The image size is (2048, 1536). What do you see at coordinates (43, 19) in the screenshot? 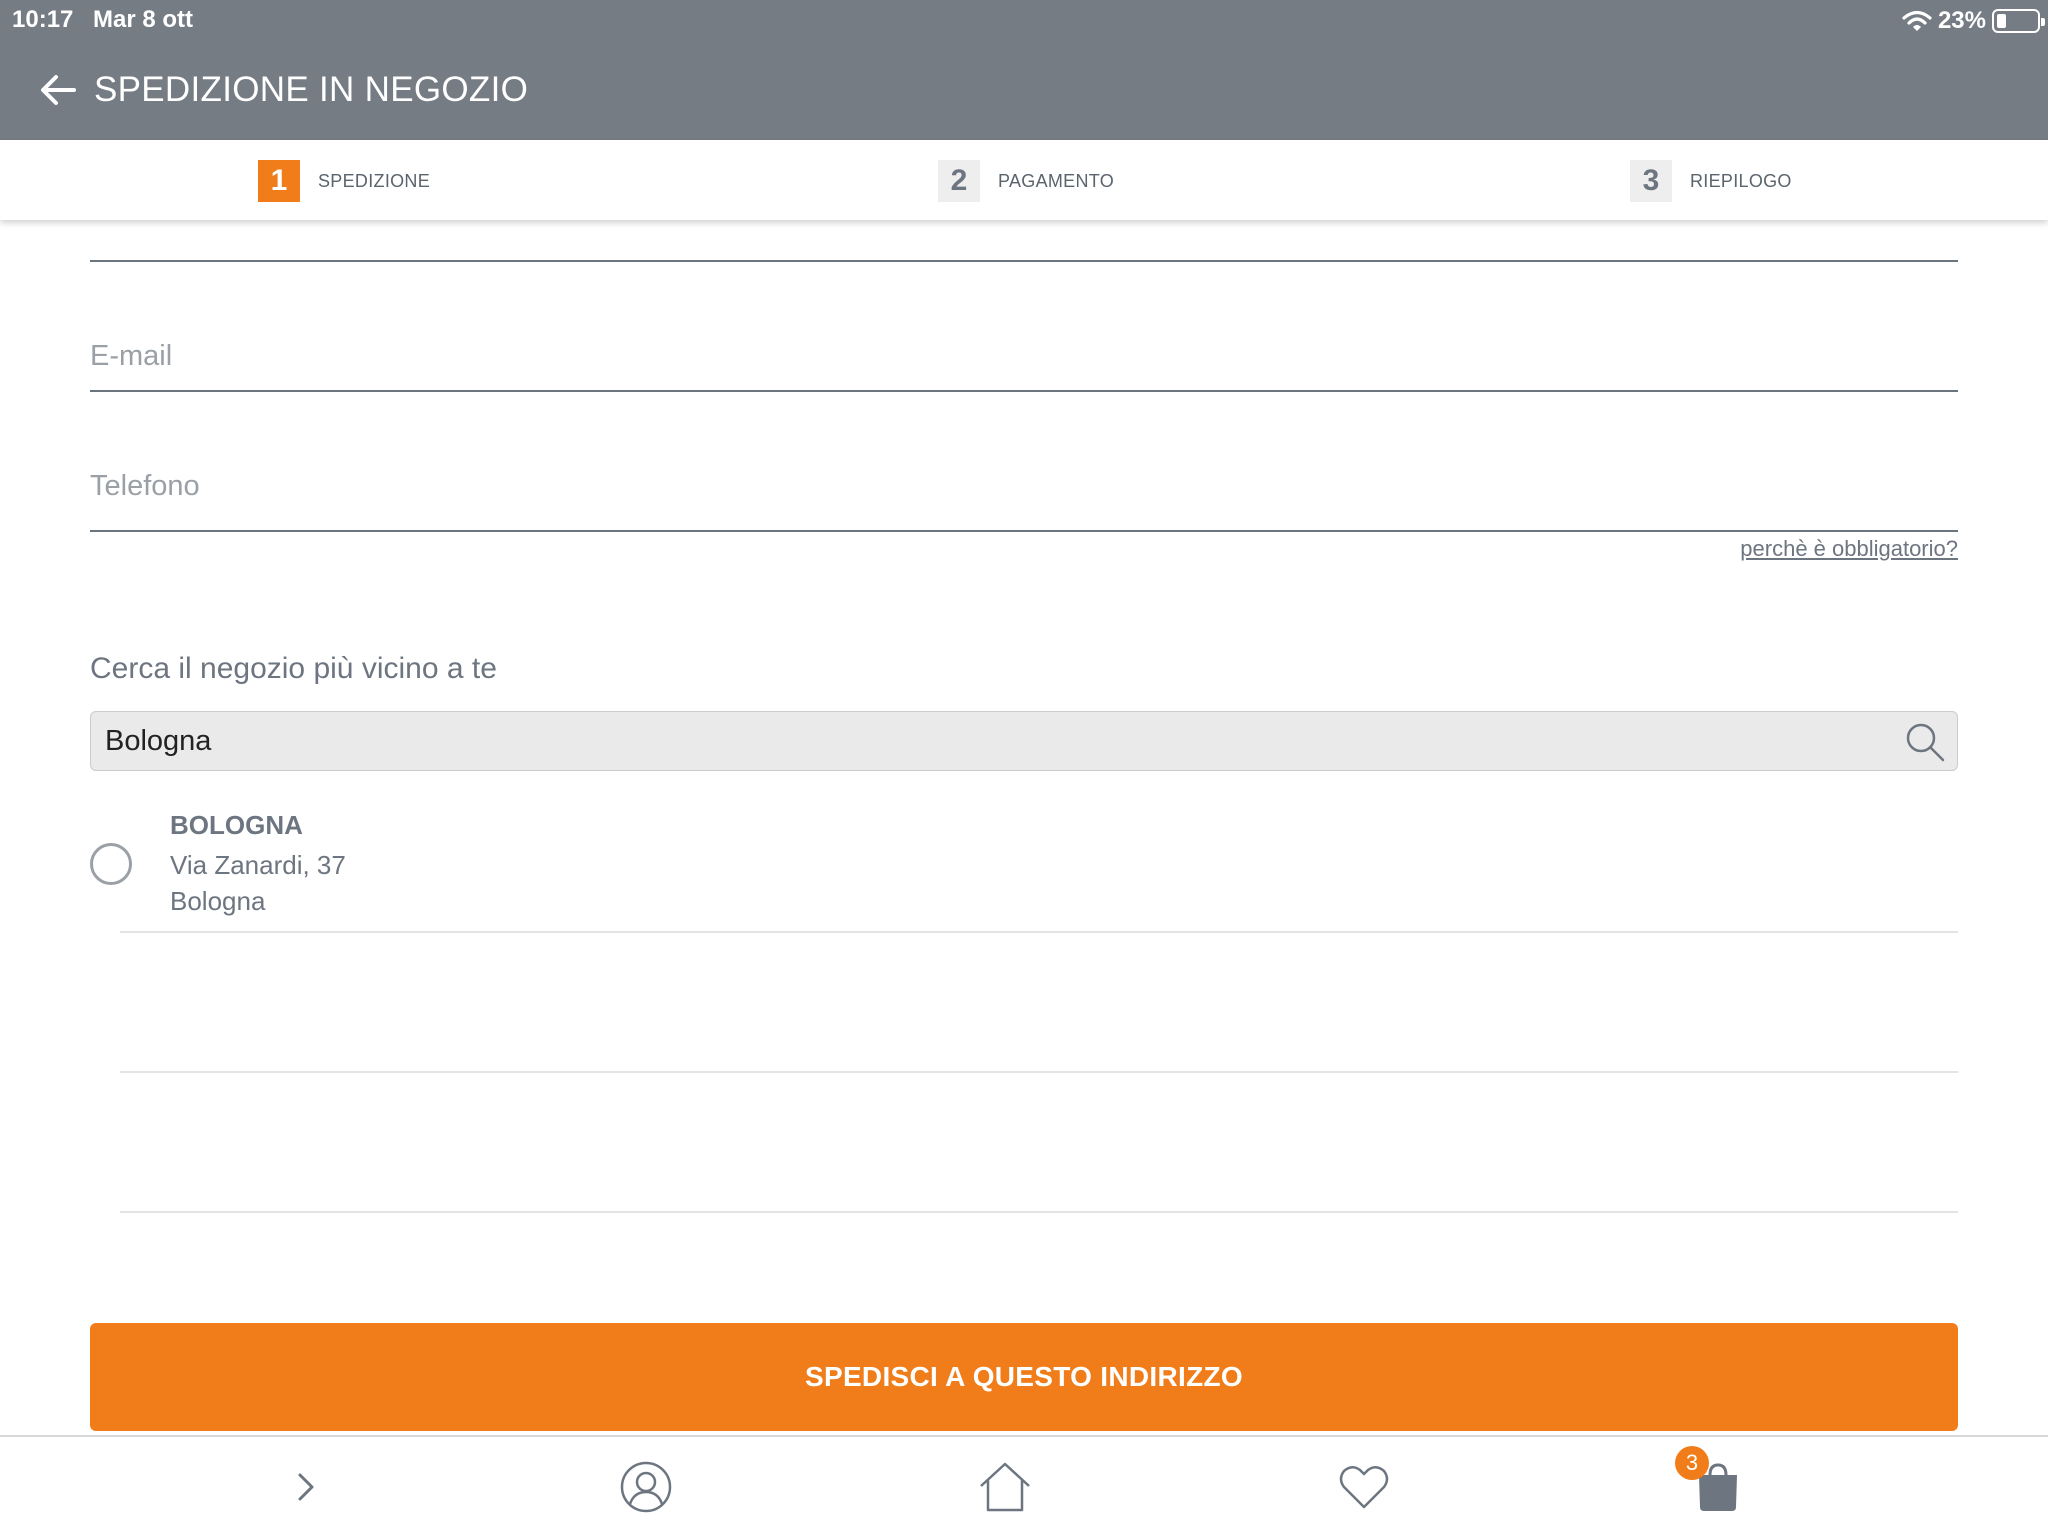
I see `status-time: 10:17` at bounding box center [43, 19].